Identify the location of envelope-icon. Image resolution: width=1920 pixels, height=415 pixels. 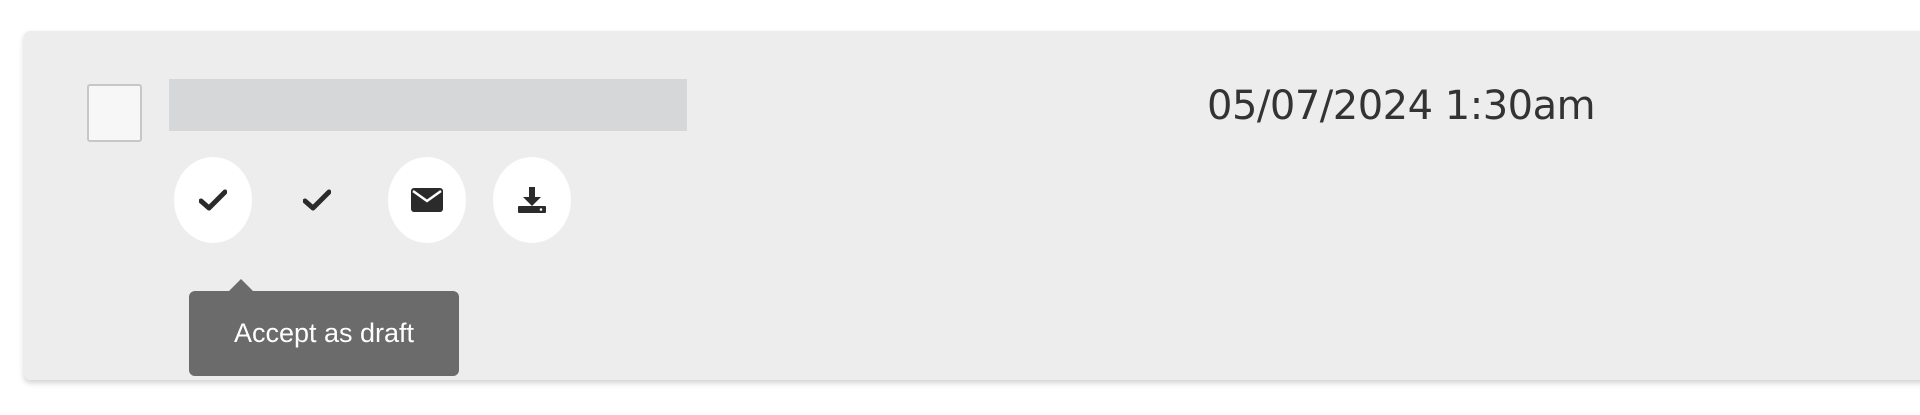
(427, 200).